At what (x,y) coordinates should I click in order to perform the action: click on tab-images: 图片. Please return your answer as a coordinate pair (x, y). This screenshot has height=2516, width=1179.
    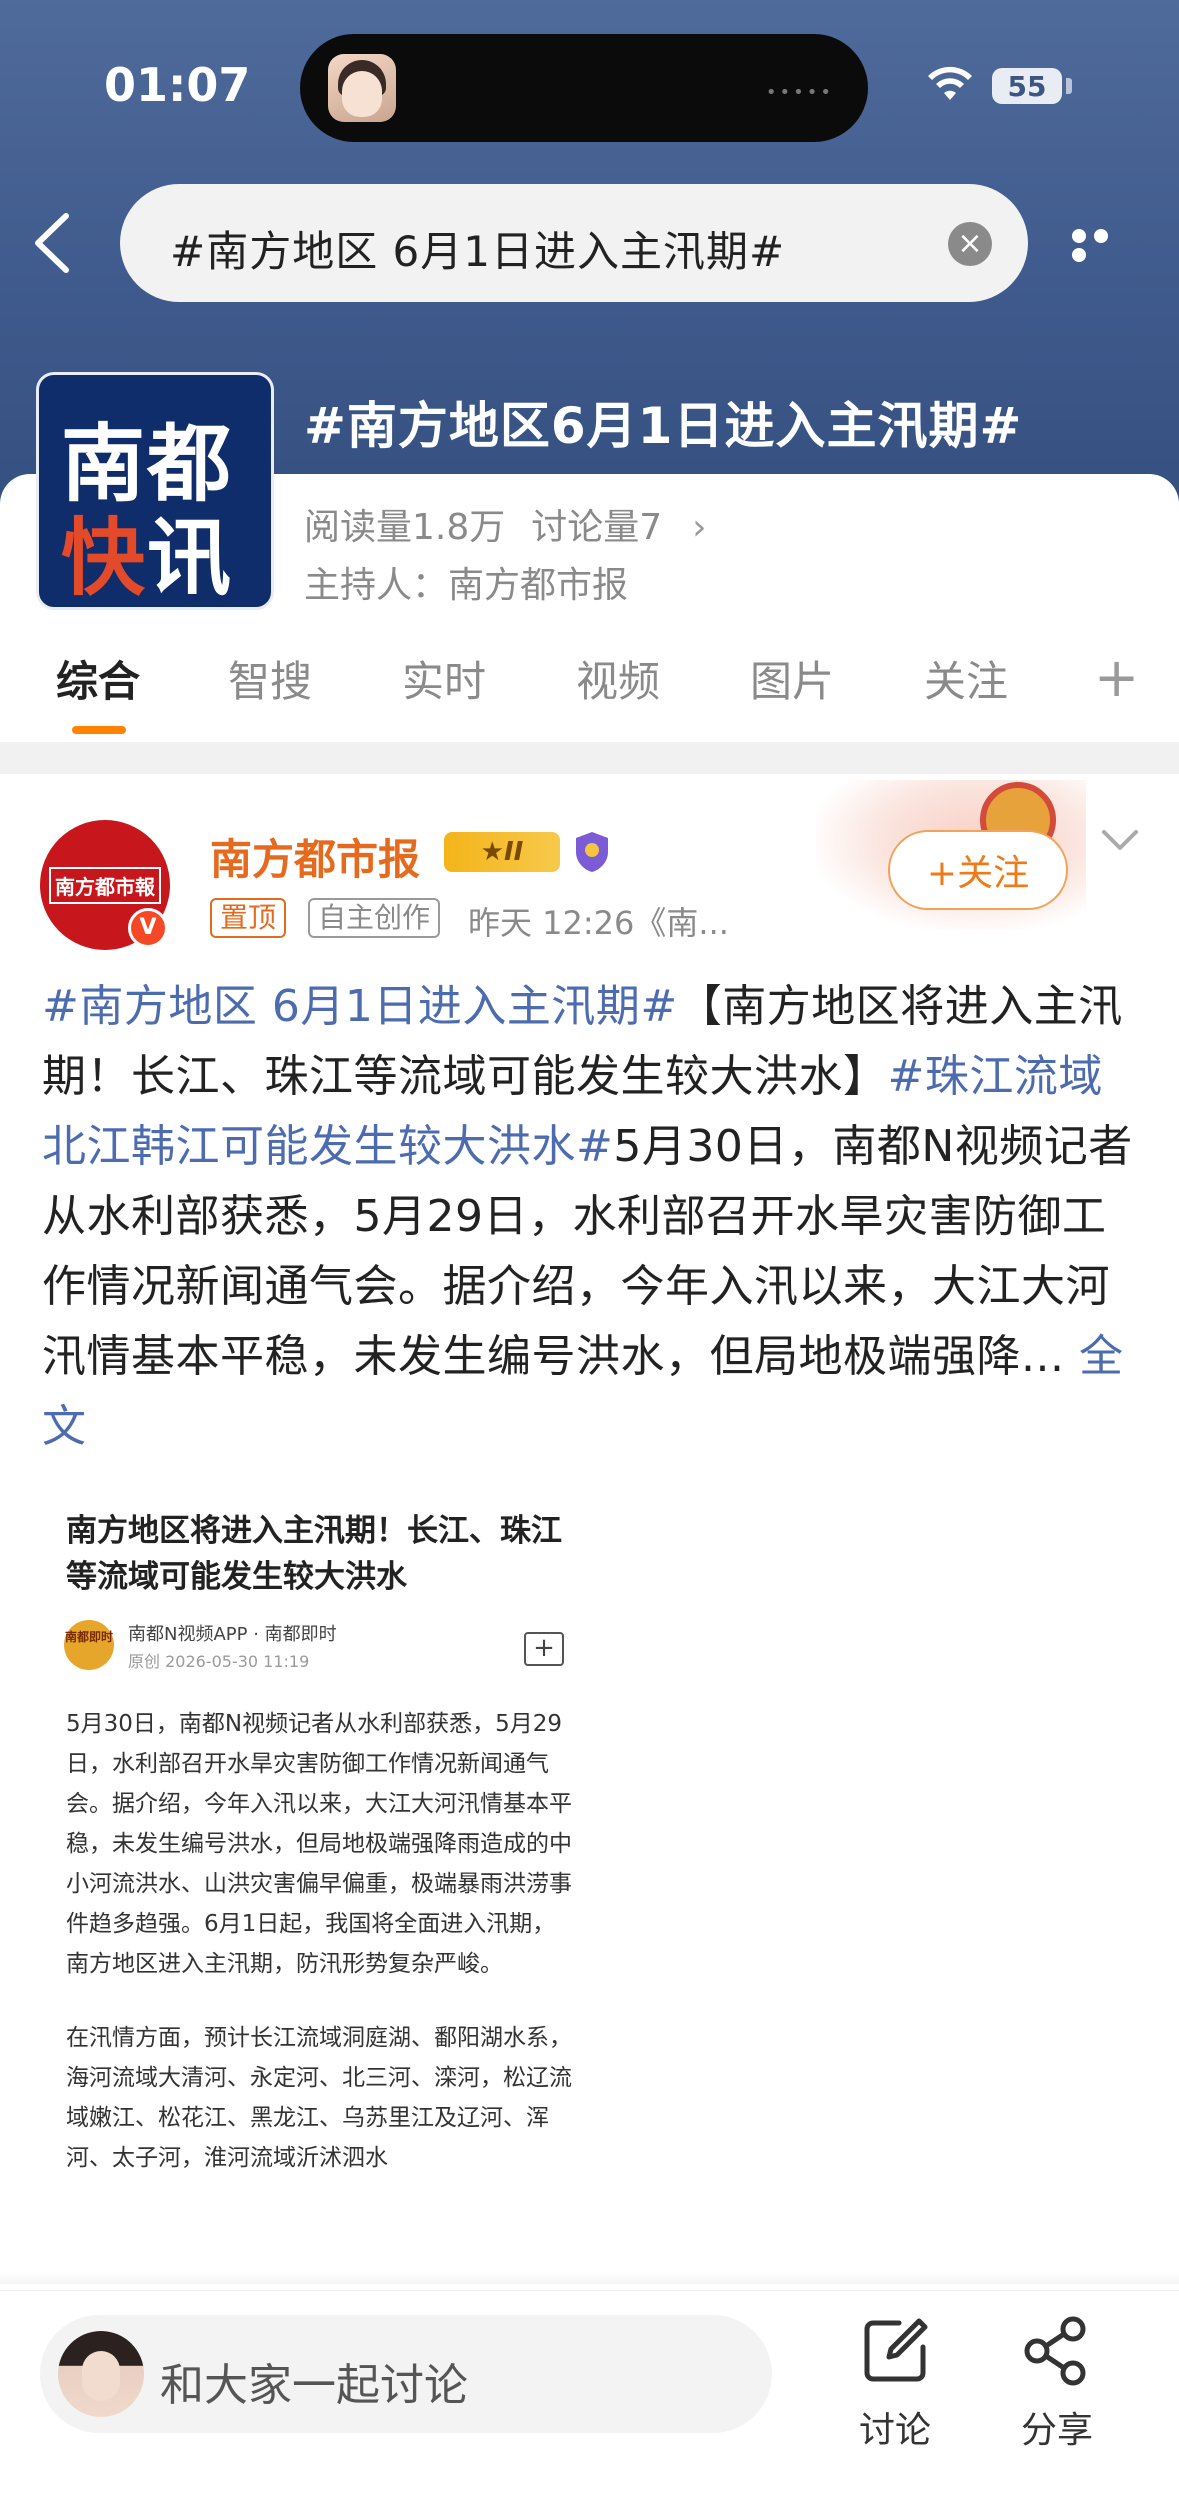
    Looking at the image, I should click on (792, 678).